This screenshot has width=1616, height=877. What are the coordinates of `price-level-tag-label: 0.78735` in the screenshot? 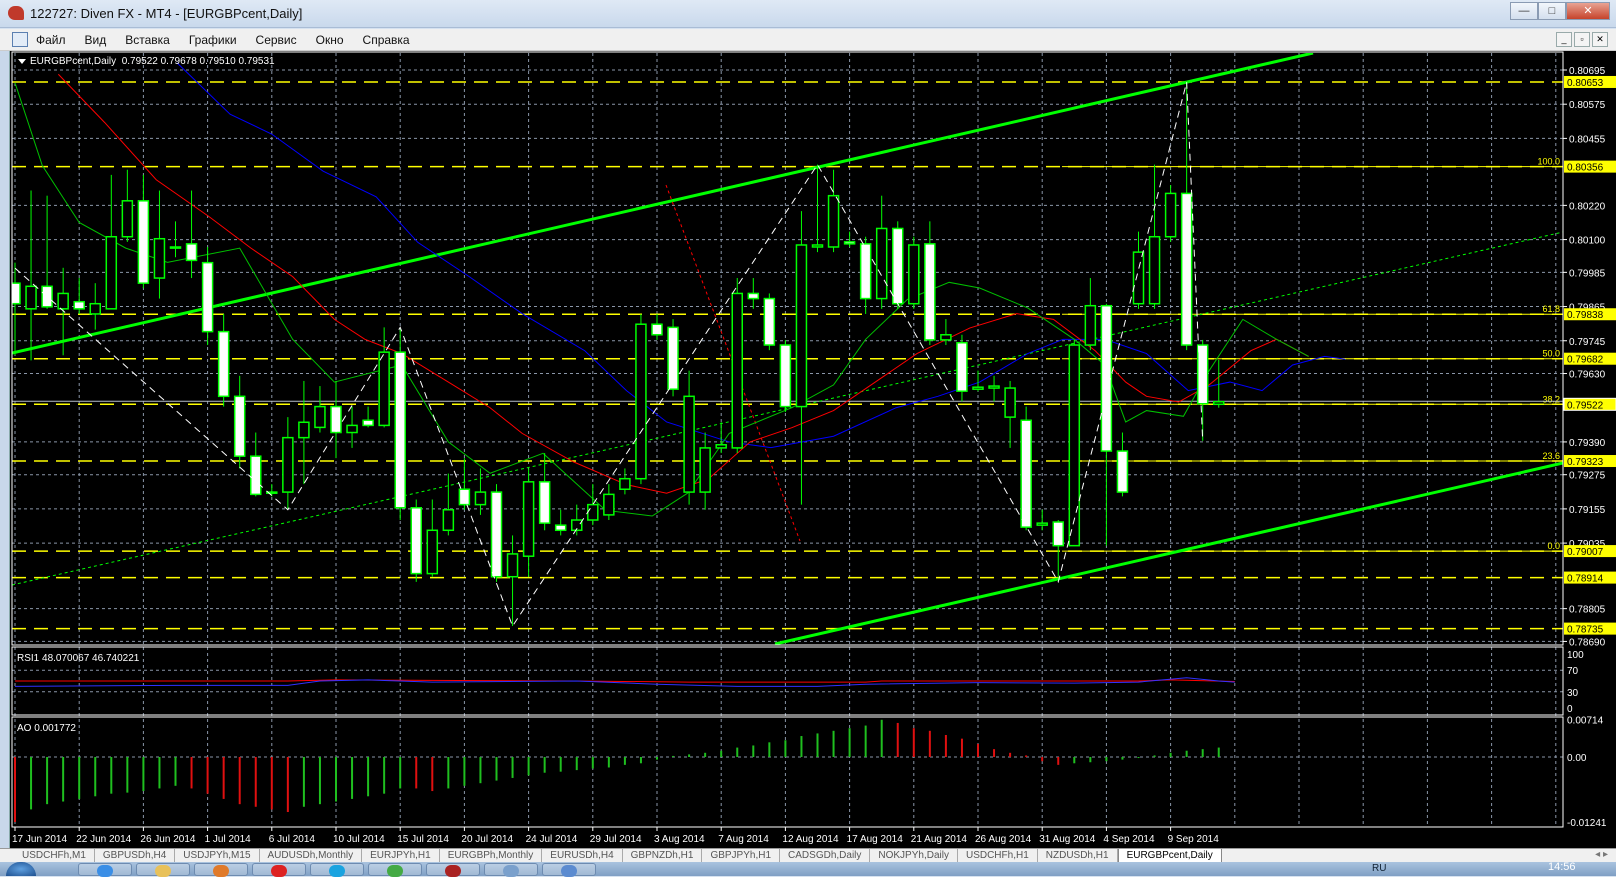 It's located at (1585, 630).